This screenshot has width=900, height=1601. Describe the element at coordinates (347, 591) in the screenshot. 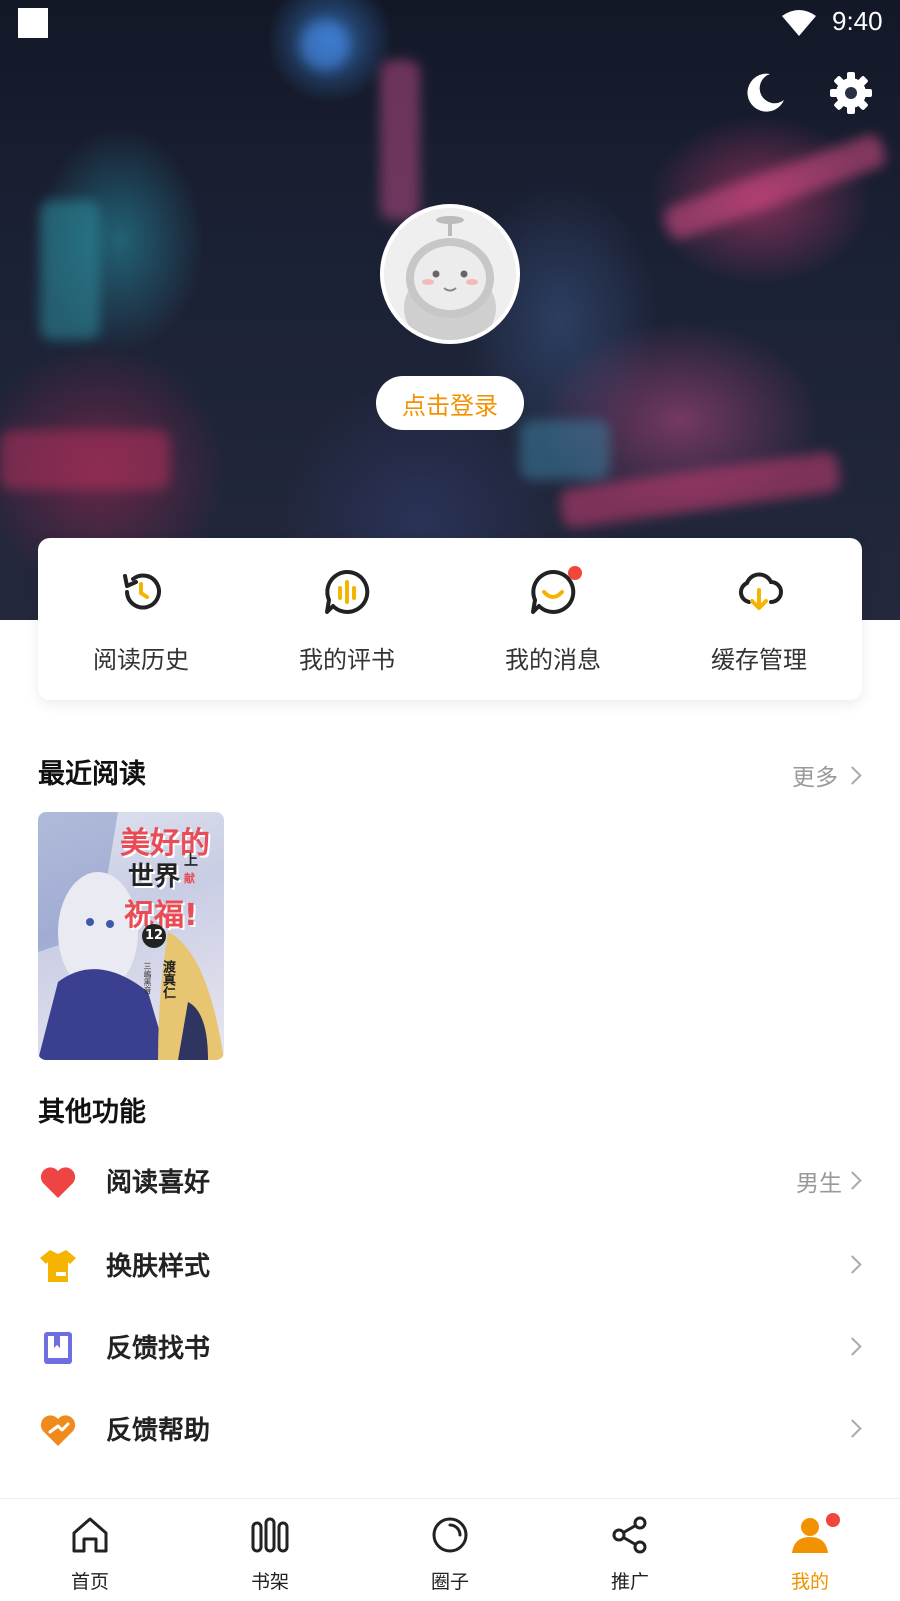

I see `review-icon` at that location.